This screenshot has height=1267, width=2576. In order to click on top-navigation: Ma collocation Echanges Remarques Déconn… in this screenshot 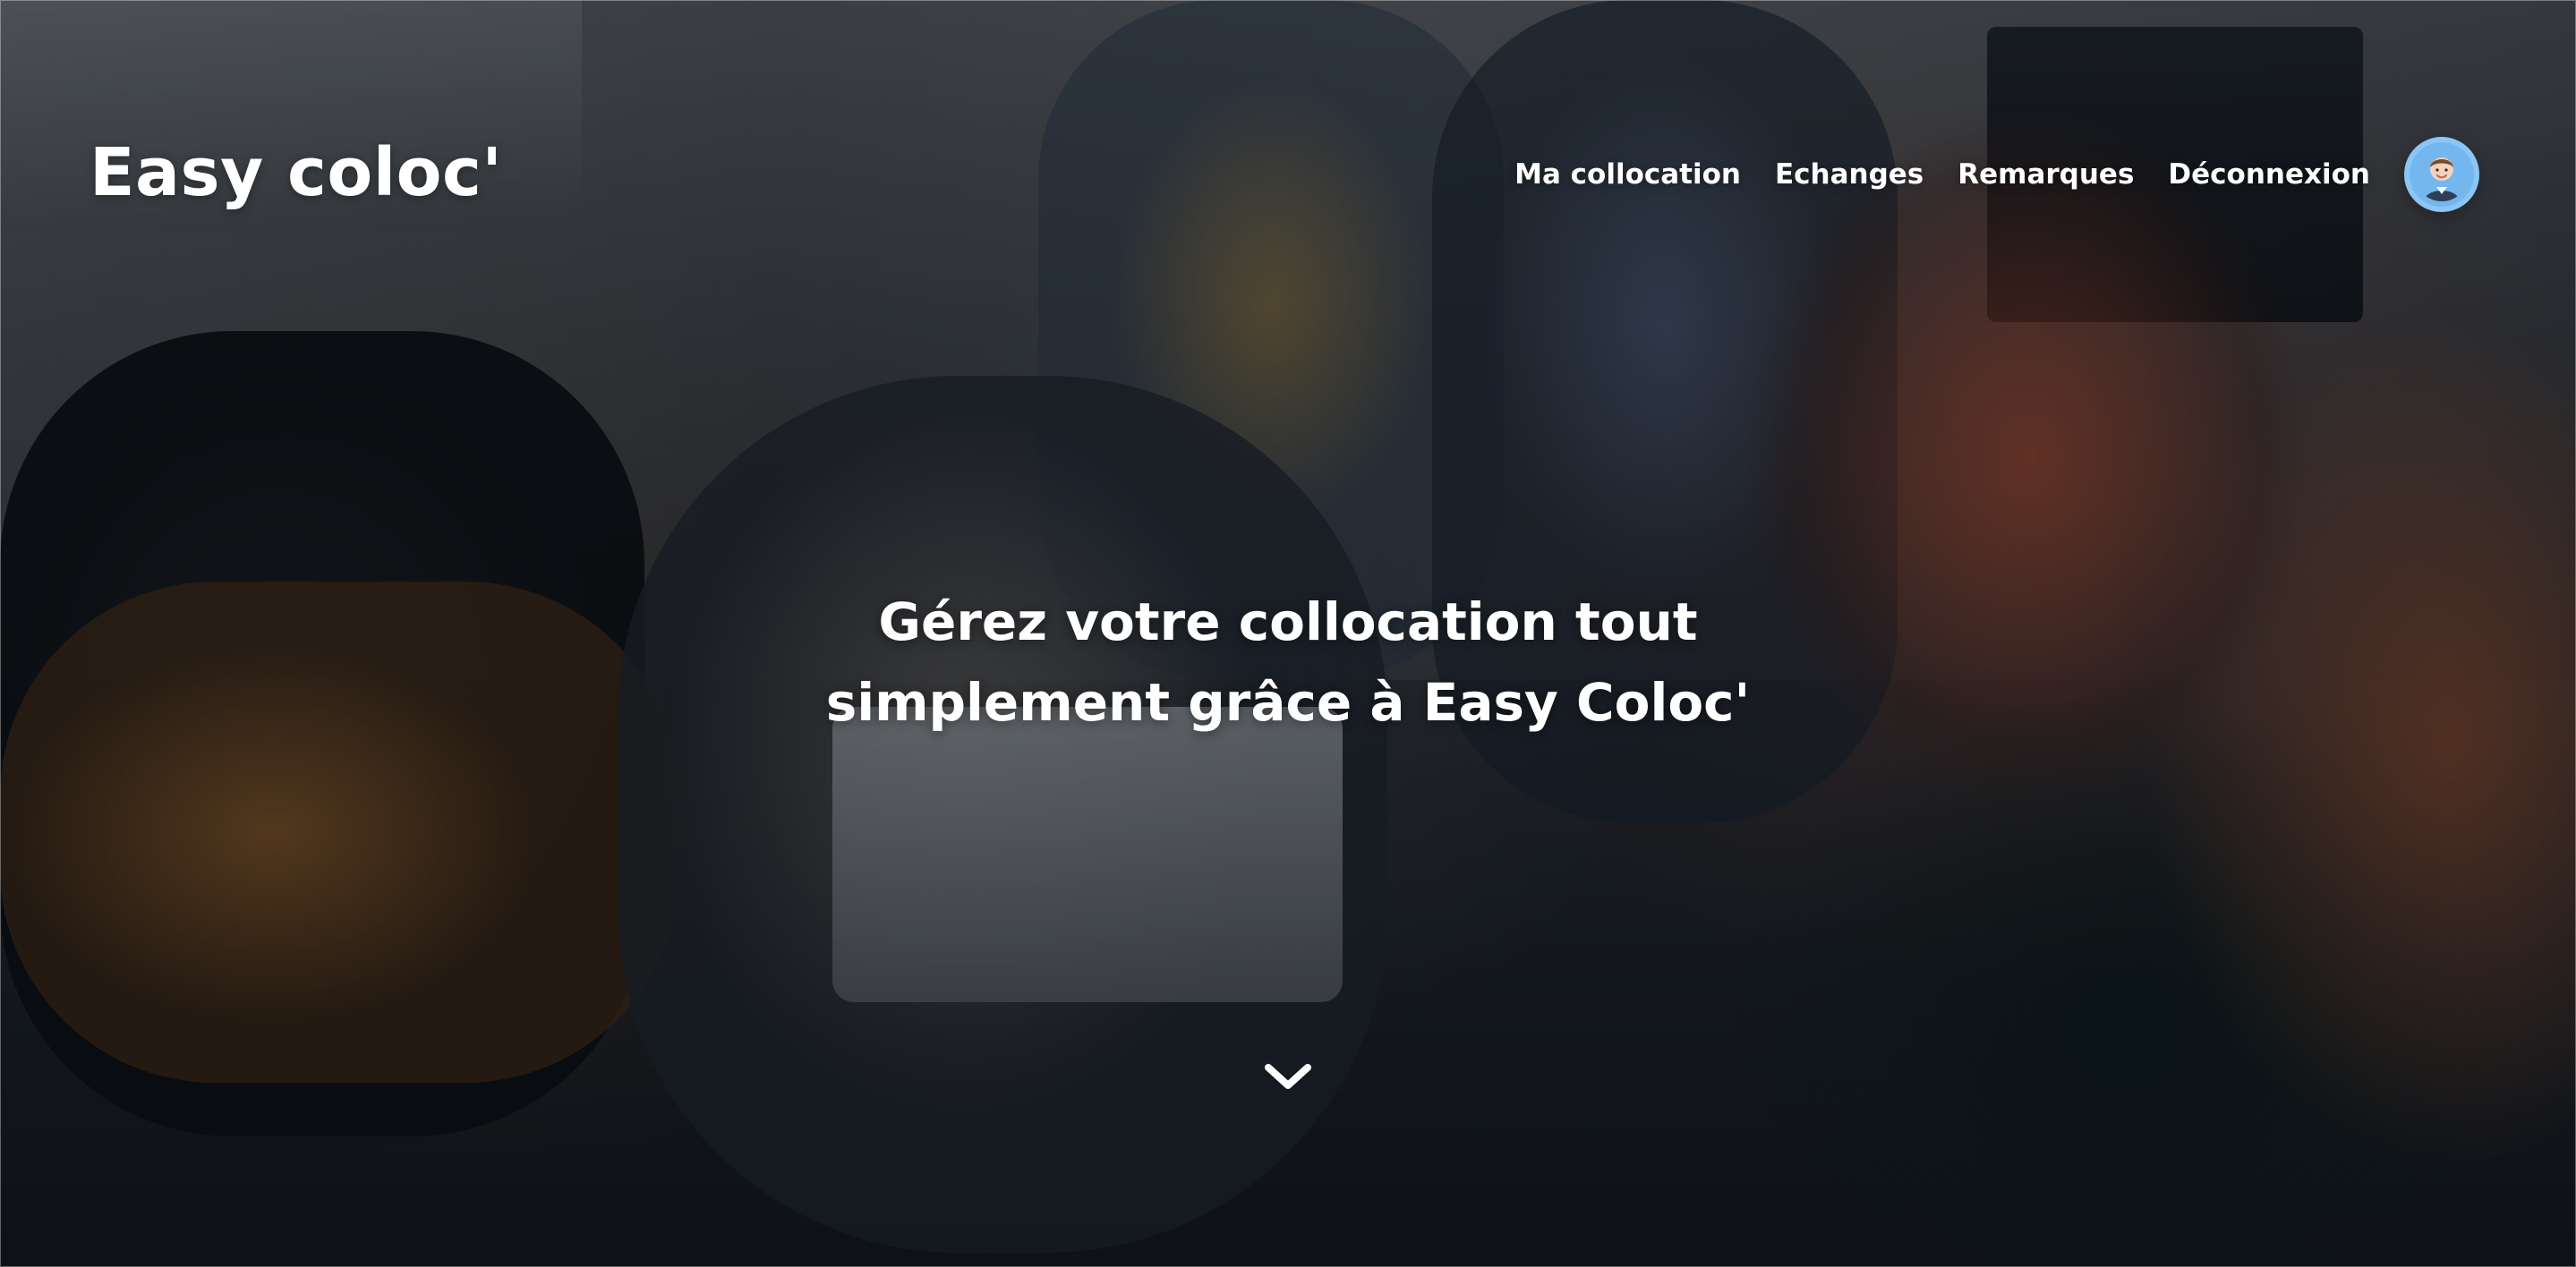, I will do `click(1996, 174)`.